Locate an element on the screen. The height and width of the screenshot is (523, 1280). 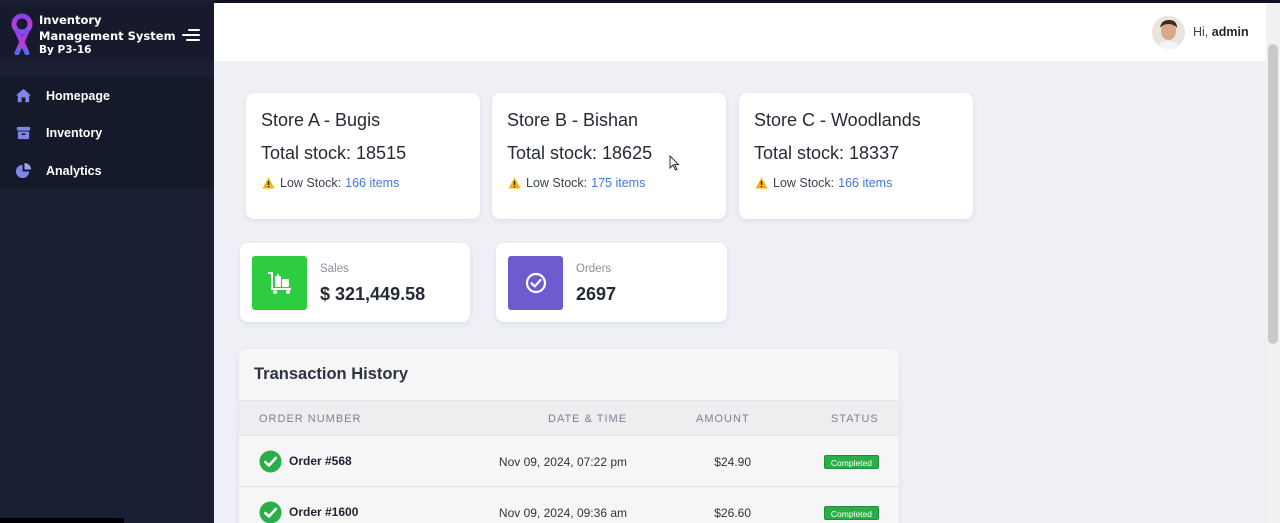
sales-icon-box is located at coordinates (279, 283).